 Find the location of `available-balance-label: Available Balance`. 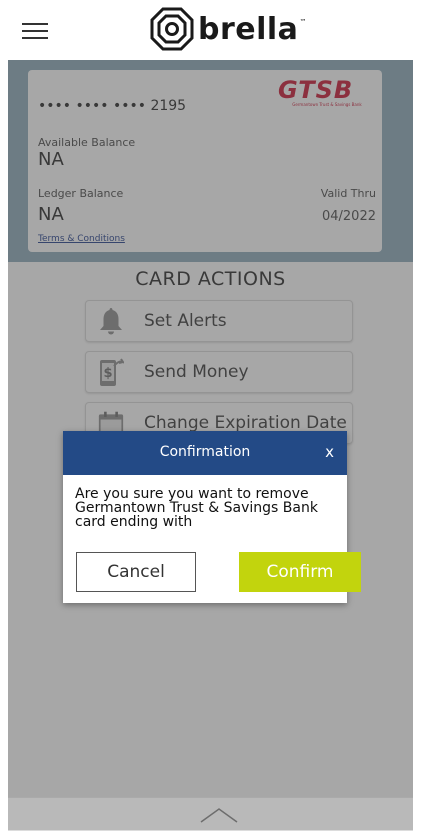

available-balance-label: Available Balance is located at coordinates (87, 142).